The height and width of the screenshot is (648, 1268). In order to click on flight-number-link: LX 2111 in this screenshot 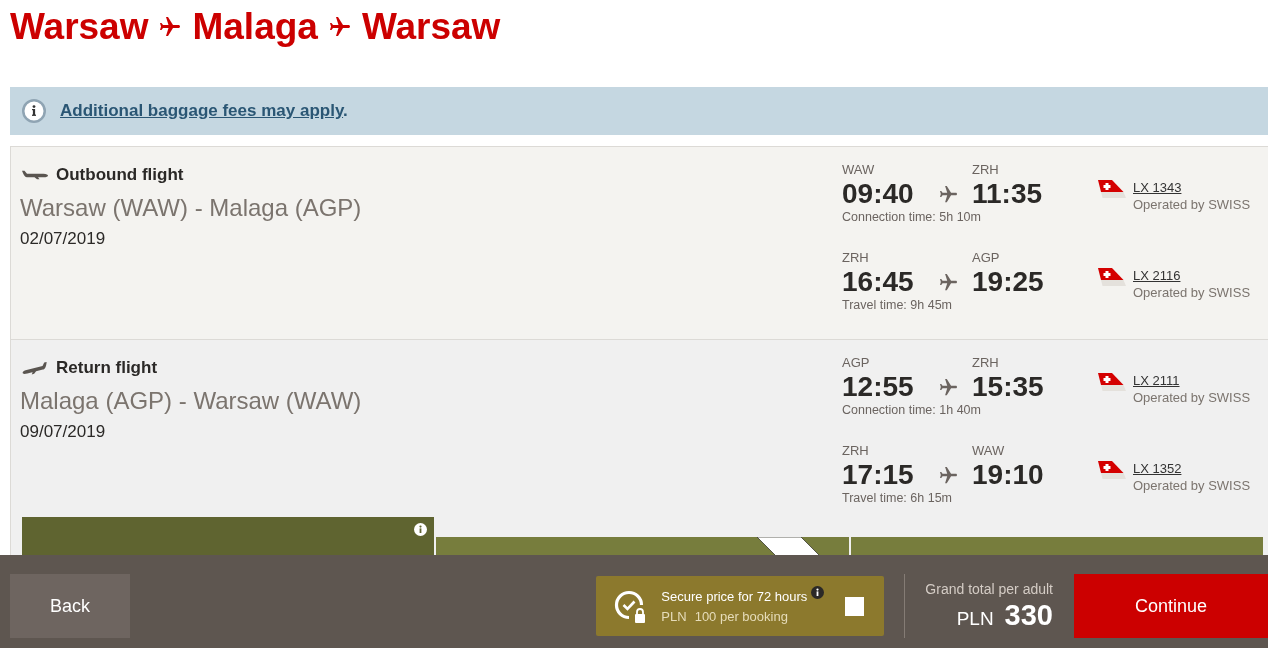, I will do `click(1156, 381)`.